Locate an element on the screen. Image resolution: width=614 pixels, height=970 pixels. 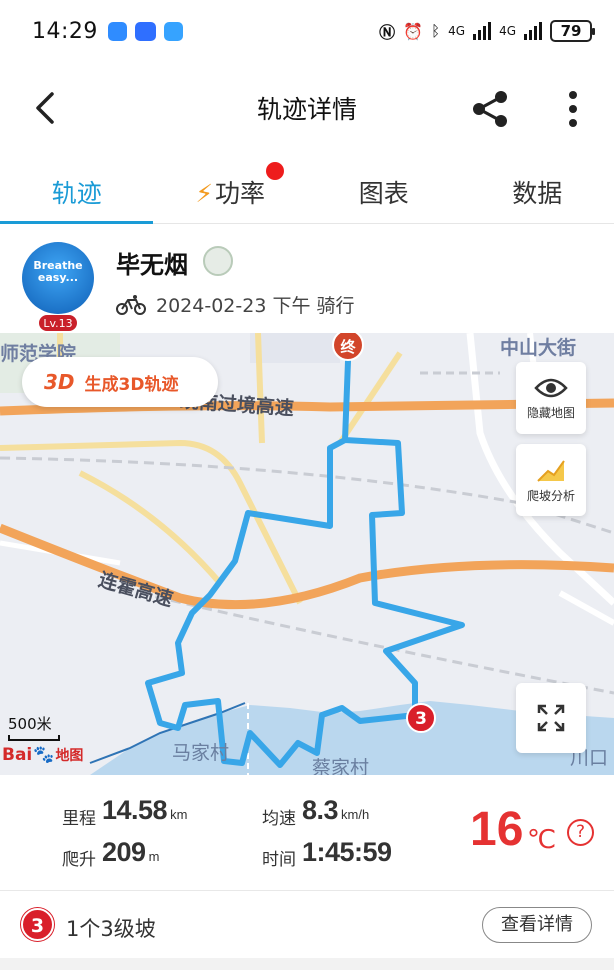
tab-data-label: 数据 is located at coordinates (537, 193).